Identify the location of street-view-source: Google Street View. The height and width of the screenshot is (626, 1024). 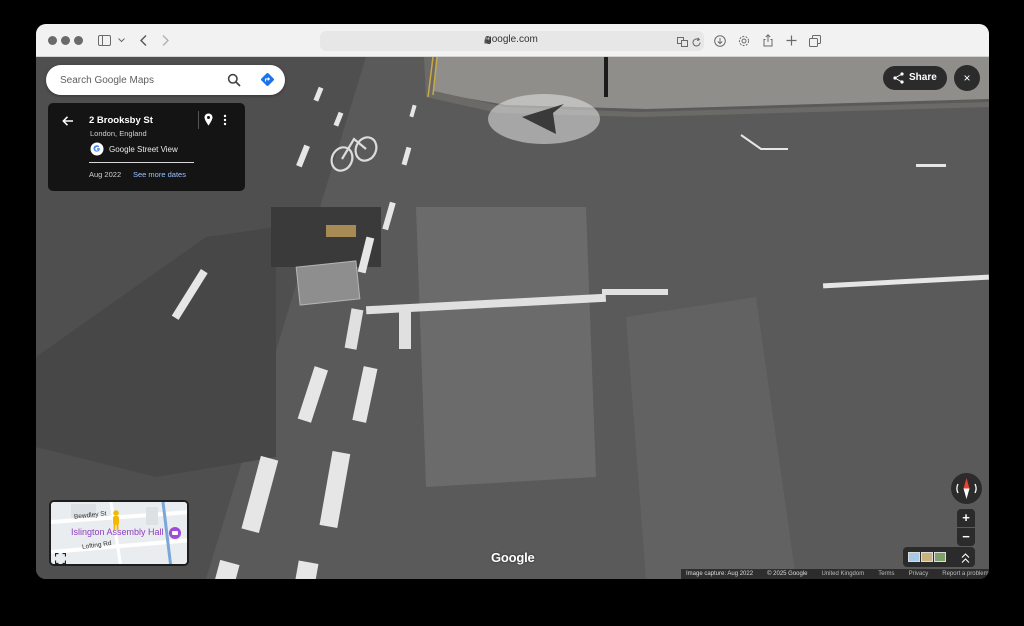
(143, 149).